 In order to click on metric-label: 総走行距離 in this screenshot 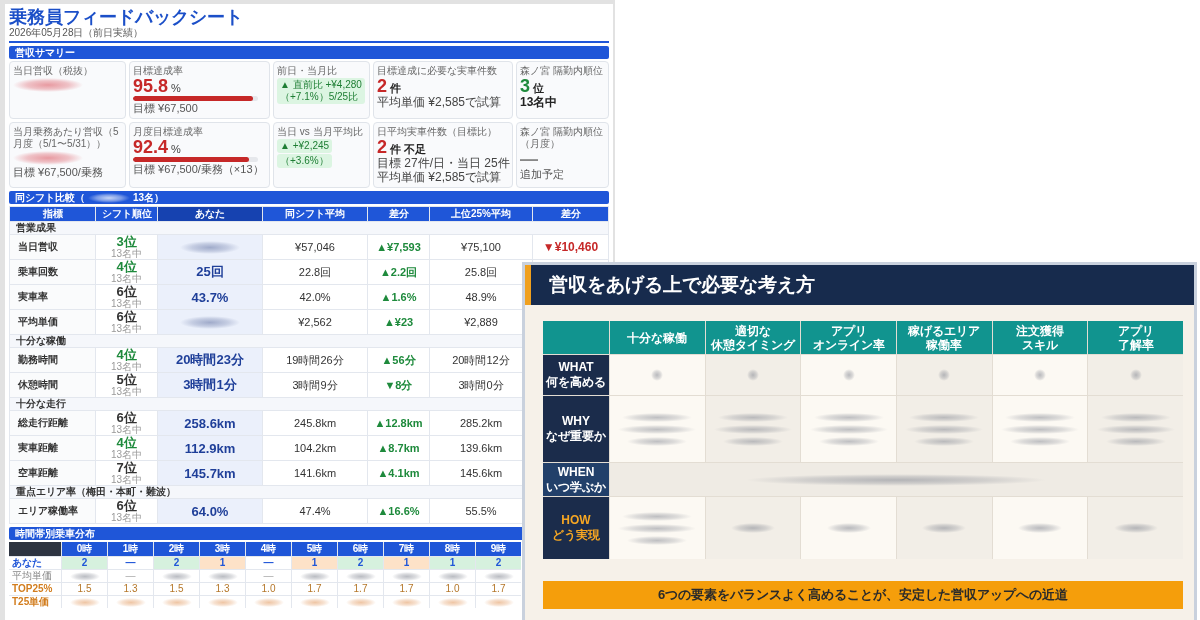, I will do `click(52, 423)`.